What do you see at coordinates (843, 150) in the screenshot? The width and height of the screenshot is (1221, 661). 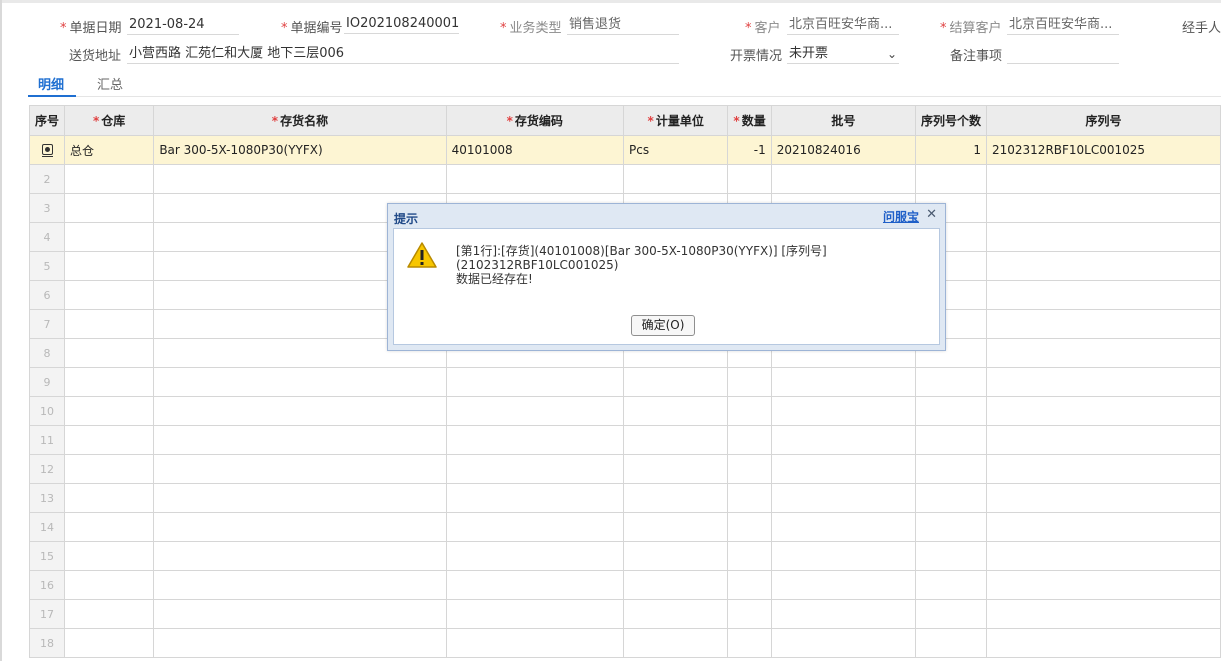 I see `cell-batch: 20210824016` at bounding box center [843, 150].